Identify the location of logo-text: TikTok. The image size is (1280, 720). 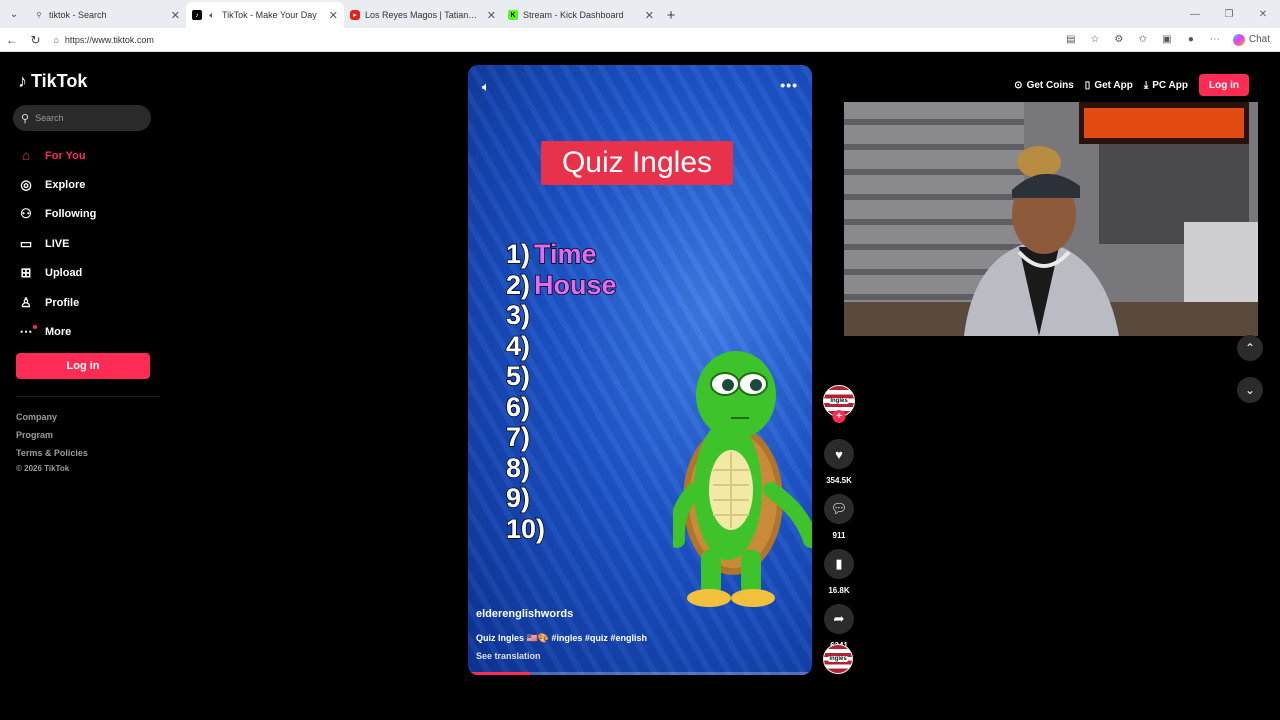
(59, 81).